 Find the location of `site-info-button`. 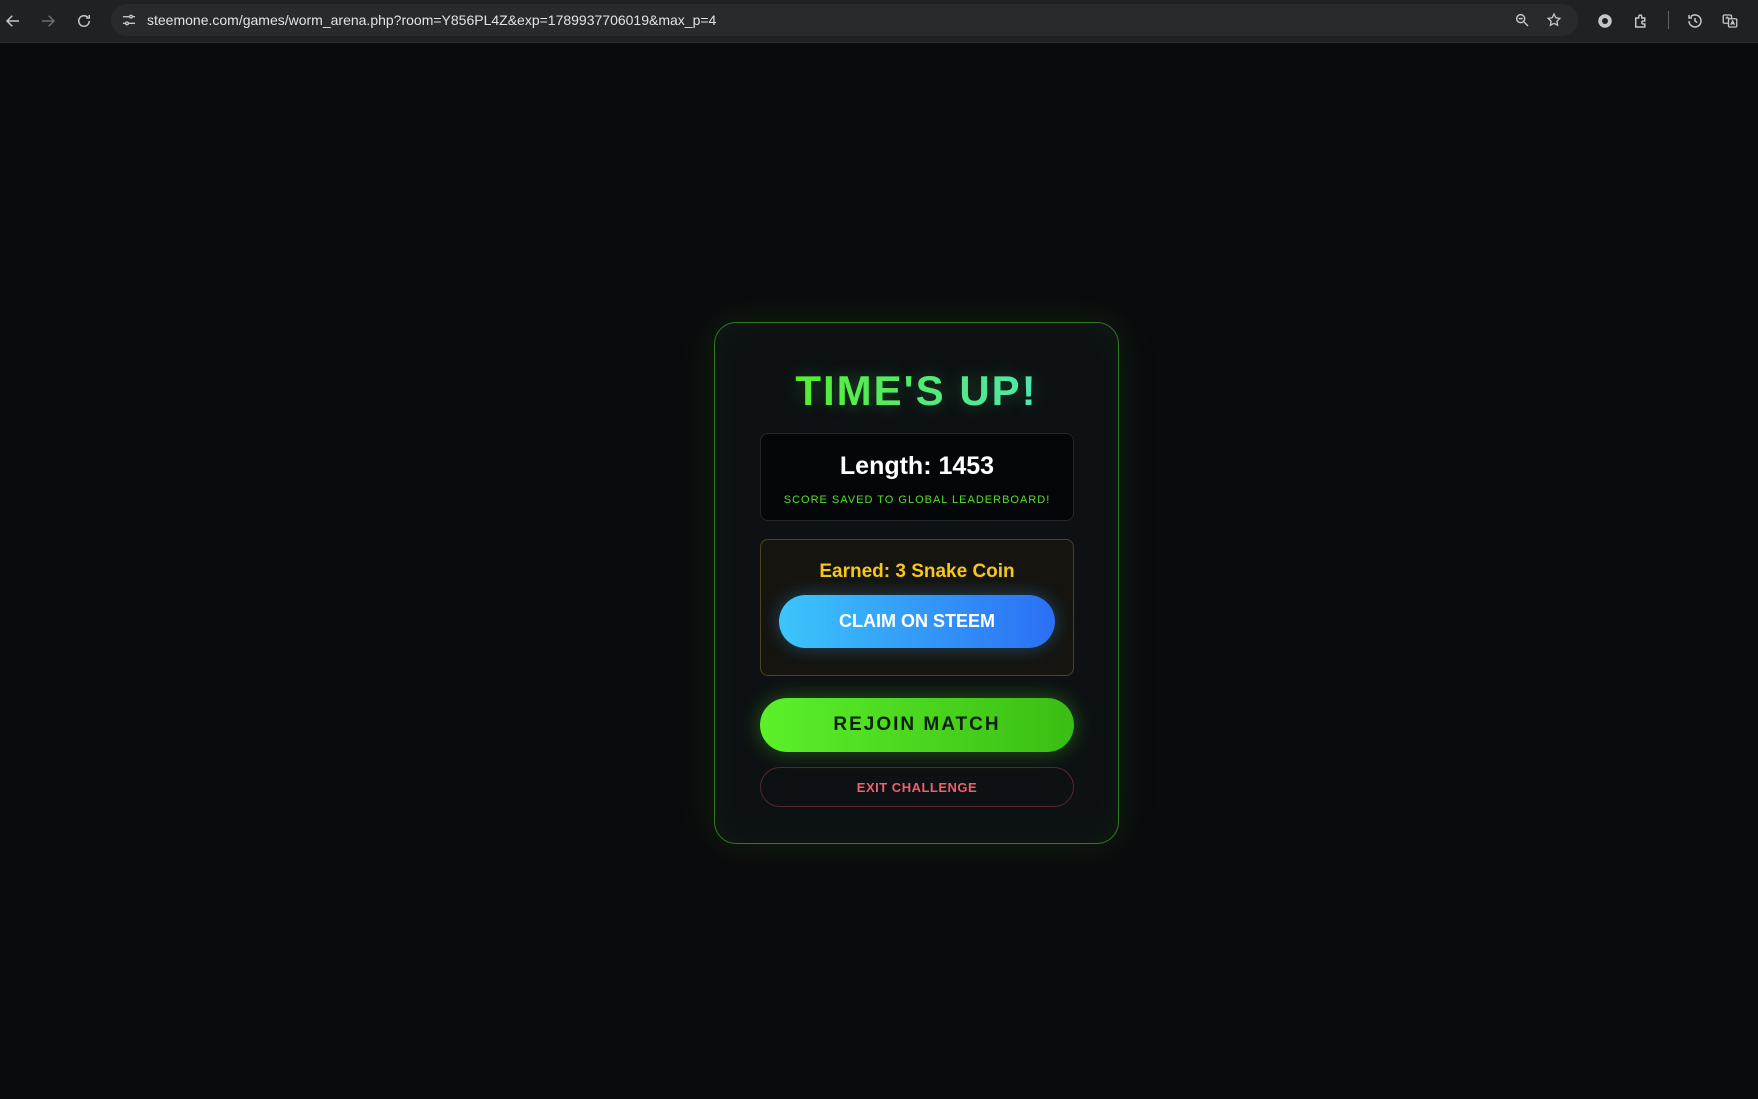

site-info-button is located at coordinates (129, 20).